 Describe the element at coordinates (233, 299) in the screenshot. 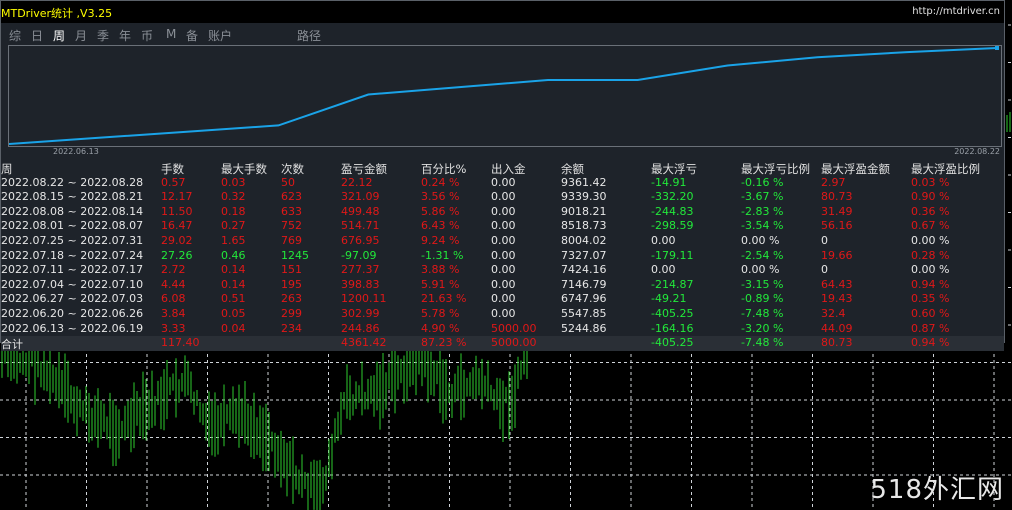

I see `cell-col-2: 0.51` at that location.